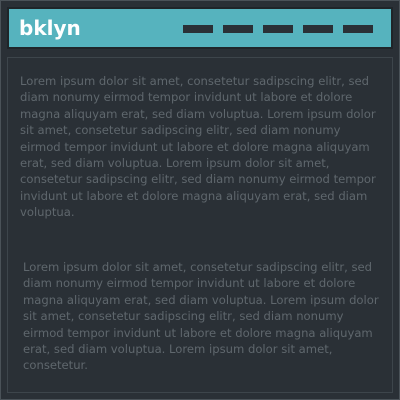 Image resolution: width=400 pixels, height=400 pixels. What do you see at coordinates (50, 28) in the screenshot?
I see `brand-logo: bklyn` at bounding box center [50, 28].